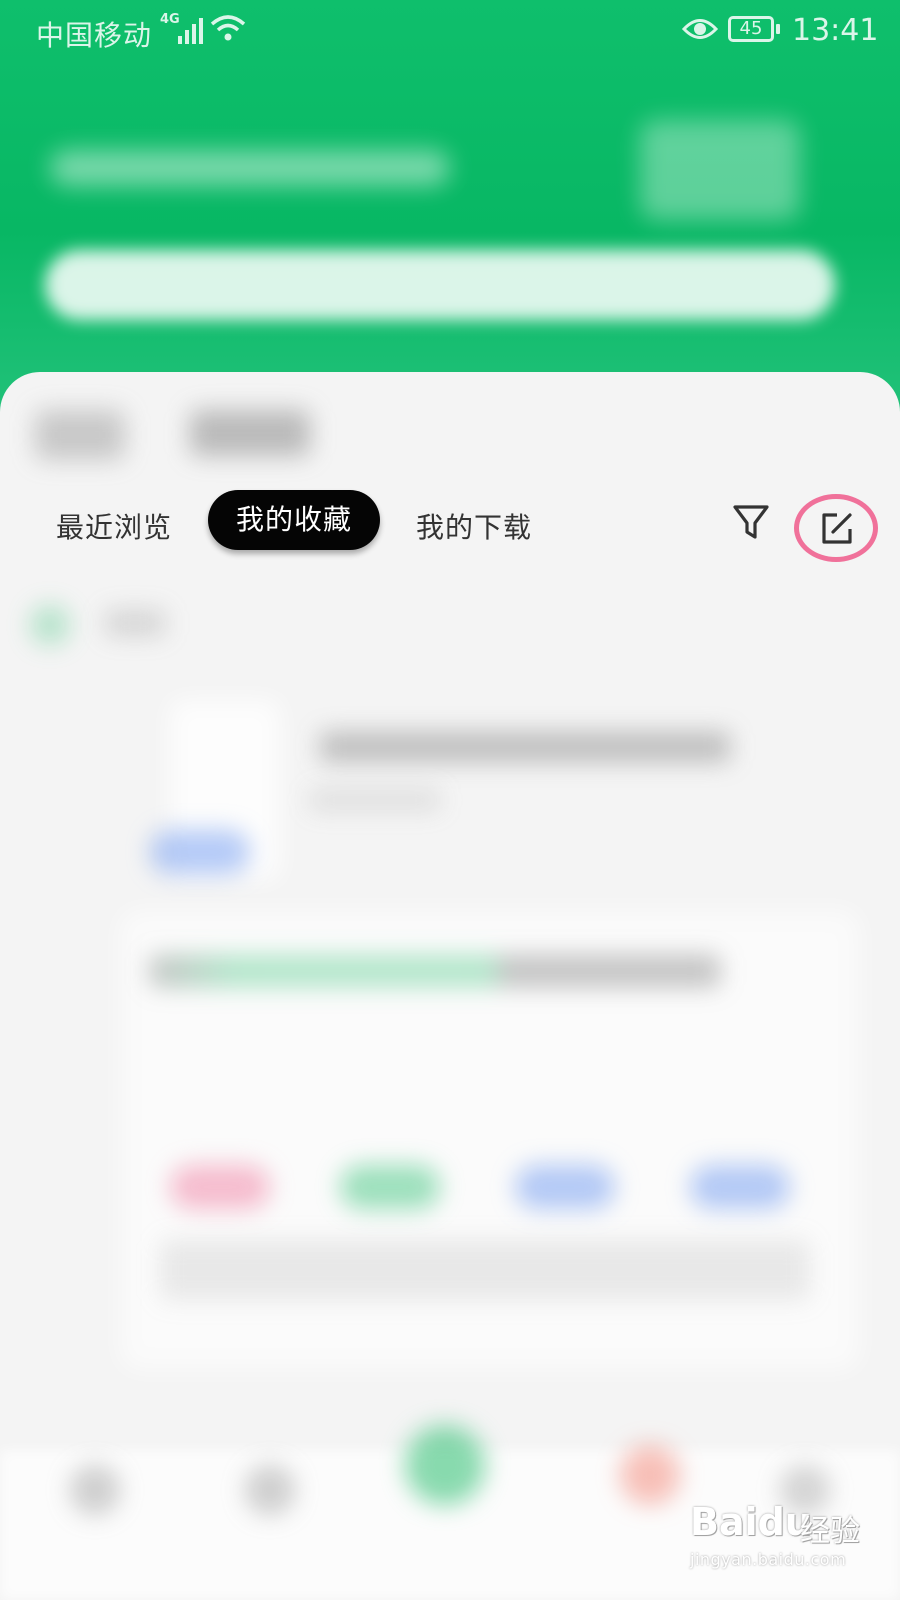 The width and height of the screenshot is (900, 1600). I want to click on battery-indicator: 45, so click(751, 29).